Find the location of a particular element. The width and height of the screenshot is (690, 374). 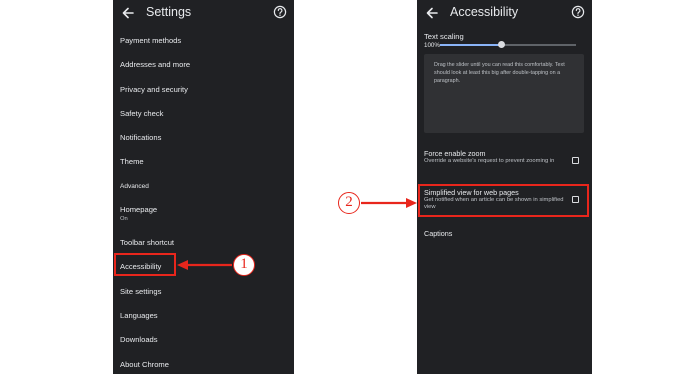

arrow-1-head is located at coordinates (182, 265).